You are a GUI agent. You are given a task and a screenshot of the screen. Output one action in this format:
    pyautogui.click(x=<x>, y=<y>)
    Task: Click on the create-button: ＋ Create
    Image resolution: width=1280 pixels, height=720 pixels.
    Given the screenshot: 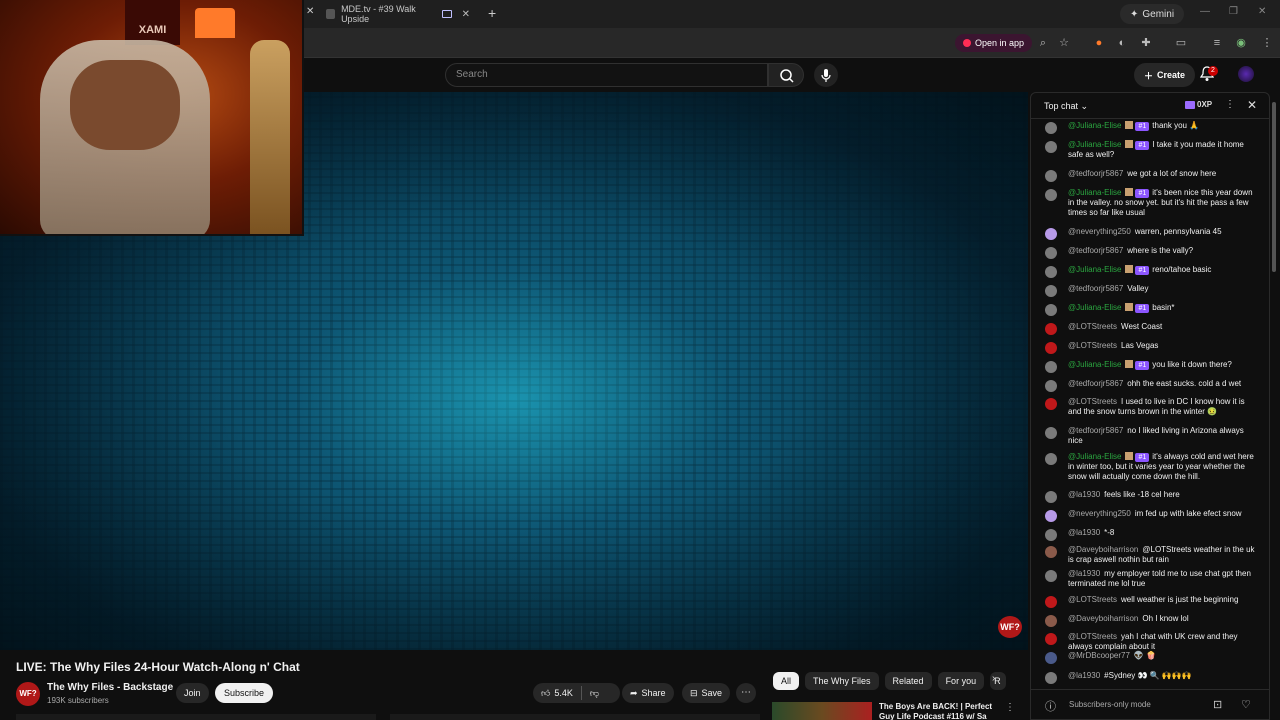 What is the action you would take?
    pyautogui.click(x=1165, y=75)
    